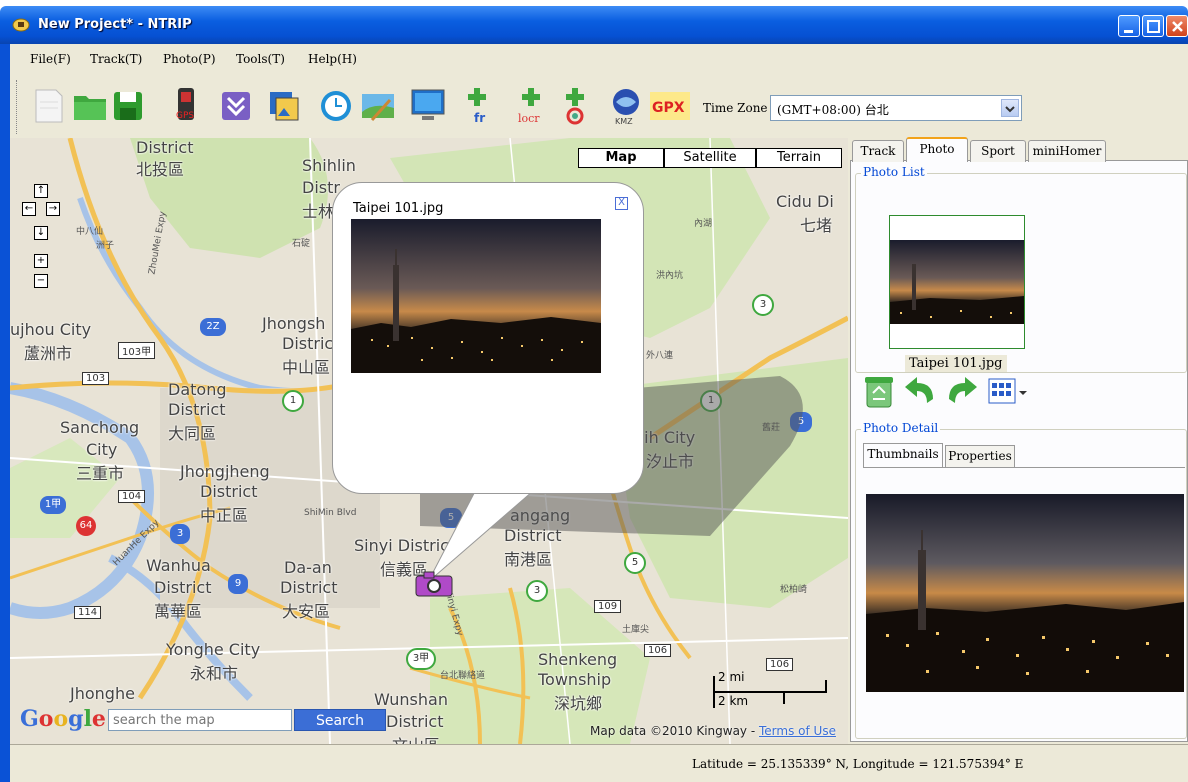 The width and height of the screenshot is (1188, 782). Describe the element at coordinates (476, 296) in the screenshot. I see `popup-photo` at that location.